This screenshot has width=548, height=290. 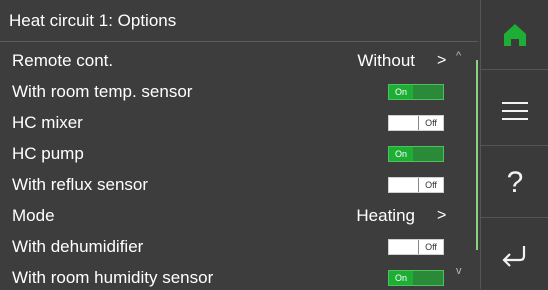 I want to click on row-label: With room temp. sensor, so click(x=102, y=91).